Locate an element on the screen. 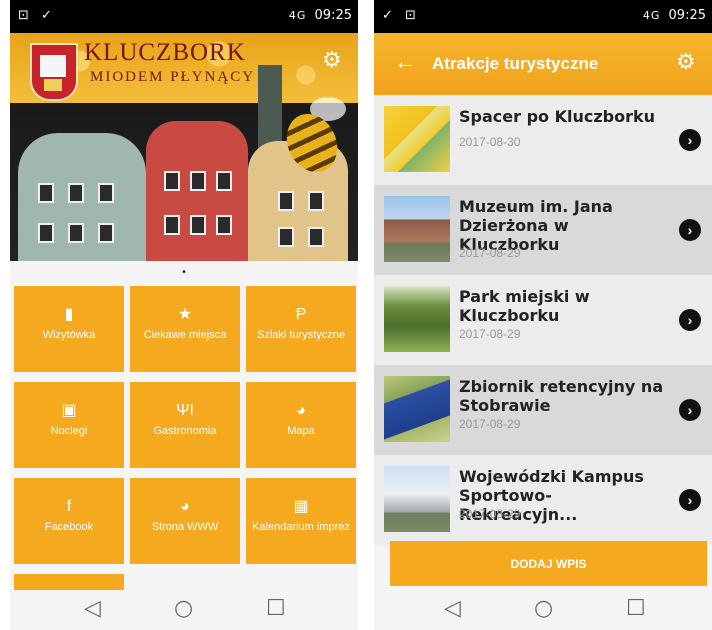  bookmark-icon: ▮ is located at coordinates (69, 314).